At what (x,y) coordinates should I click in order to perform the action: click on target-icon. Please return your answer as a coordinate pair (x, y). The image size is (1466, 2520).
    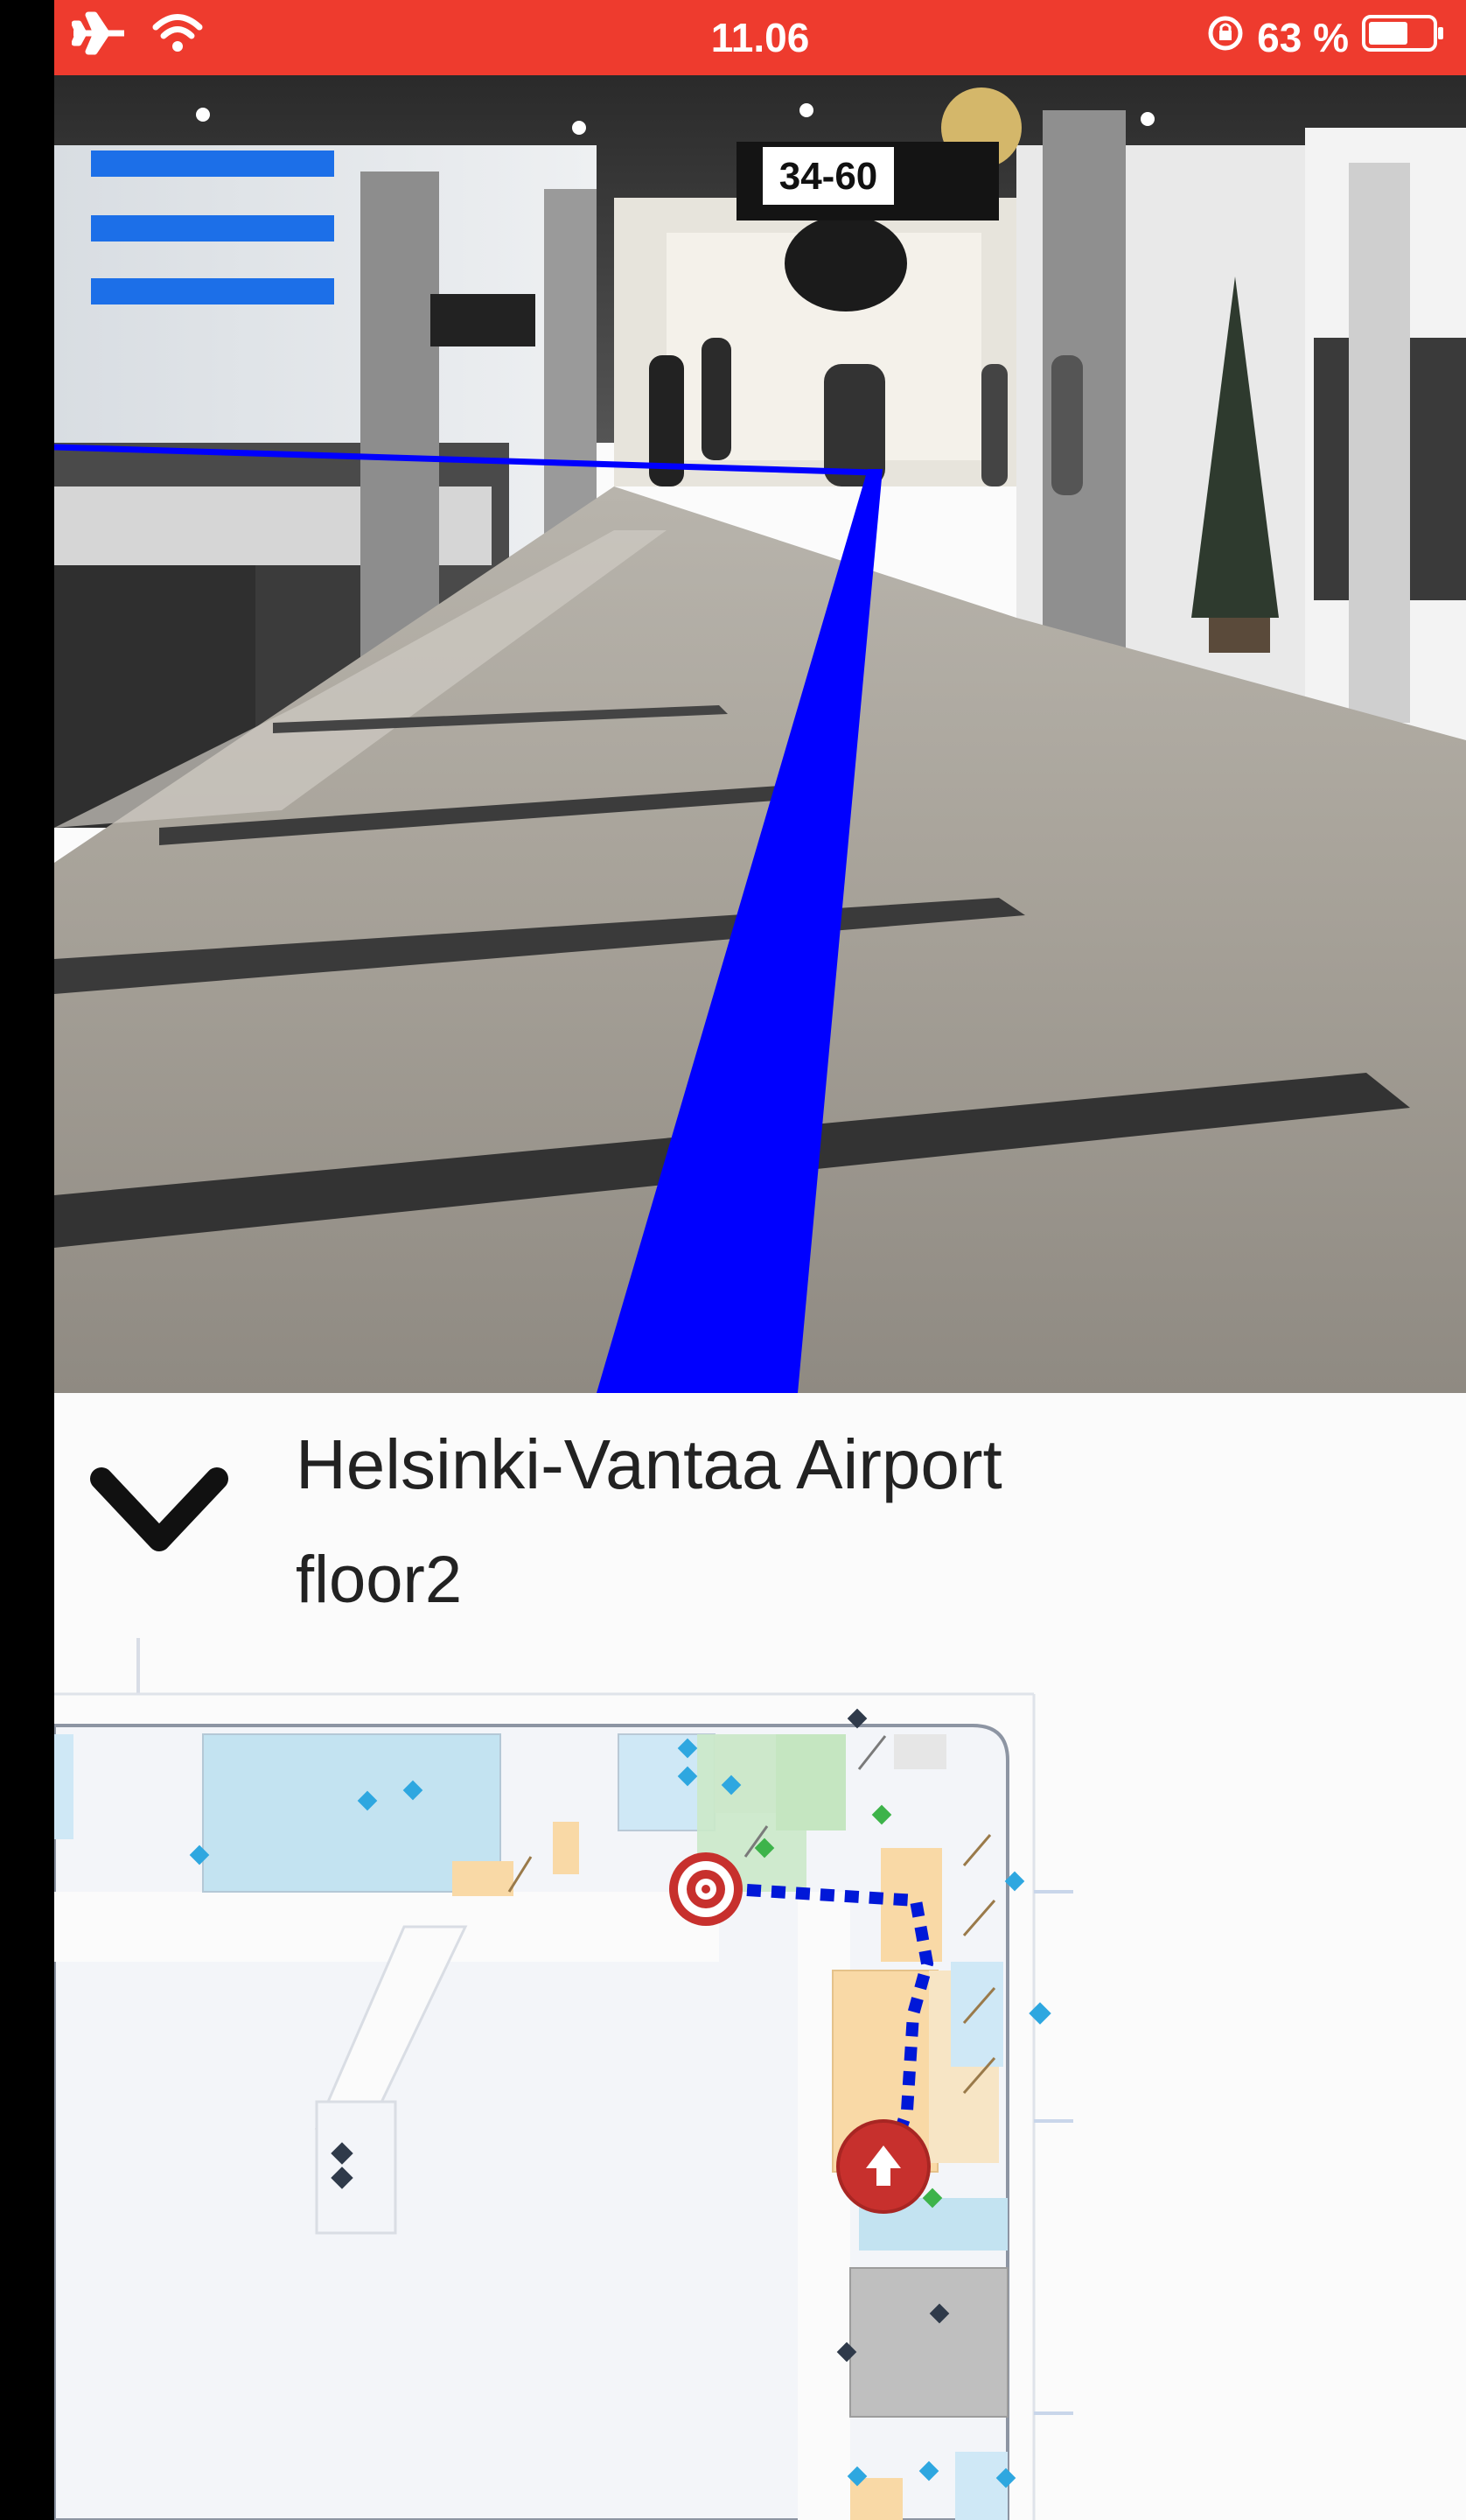
    Looking at the image, I should click on (706, 1889).